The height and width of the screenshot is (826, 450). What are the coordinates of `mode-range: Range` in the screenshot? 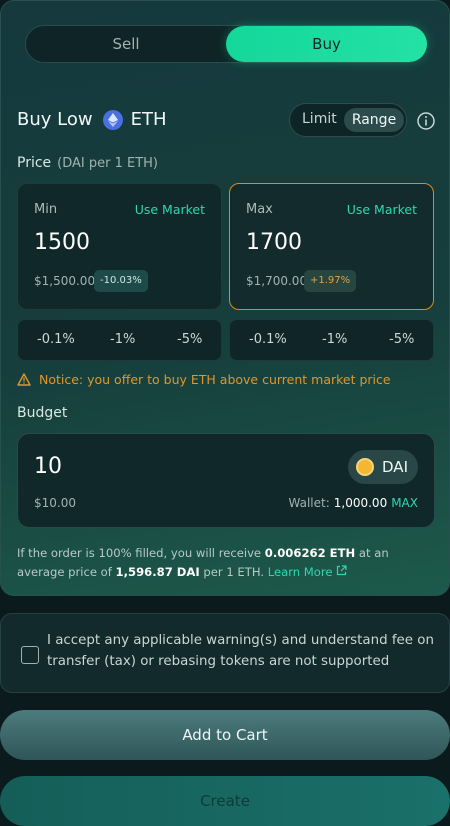 It's located at (374, 120).